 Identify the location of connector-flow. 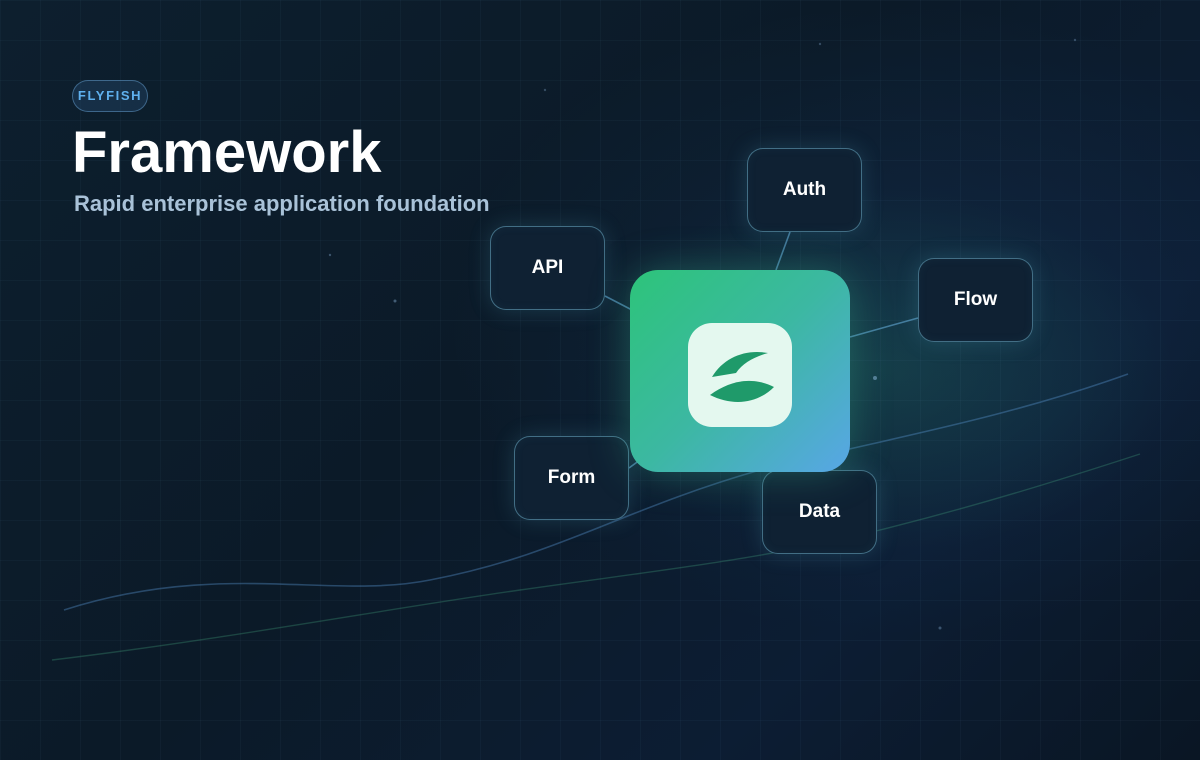
(884, 327).